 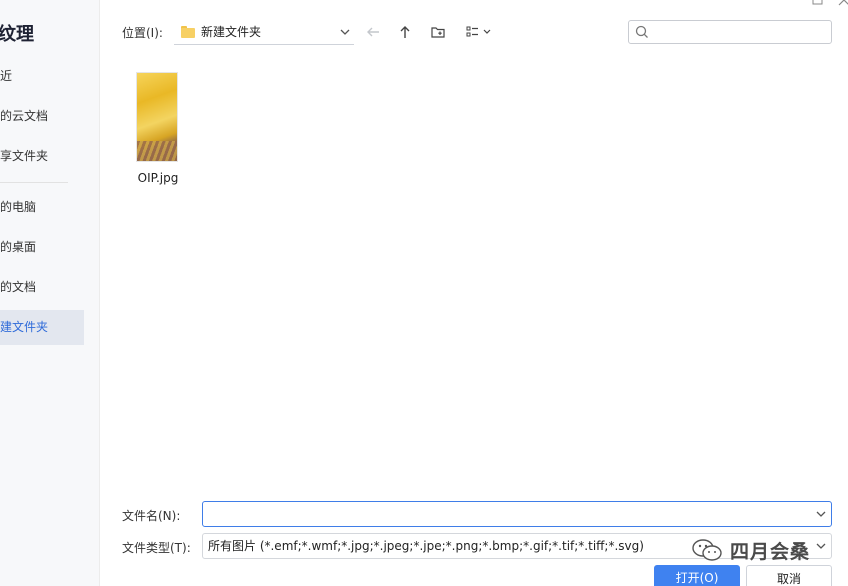 I want to click on maximize-icon, so click(x=819, y=4).